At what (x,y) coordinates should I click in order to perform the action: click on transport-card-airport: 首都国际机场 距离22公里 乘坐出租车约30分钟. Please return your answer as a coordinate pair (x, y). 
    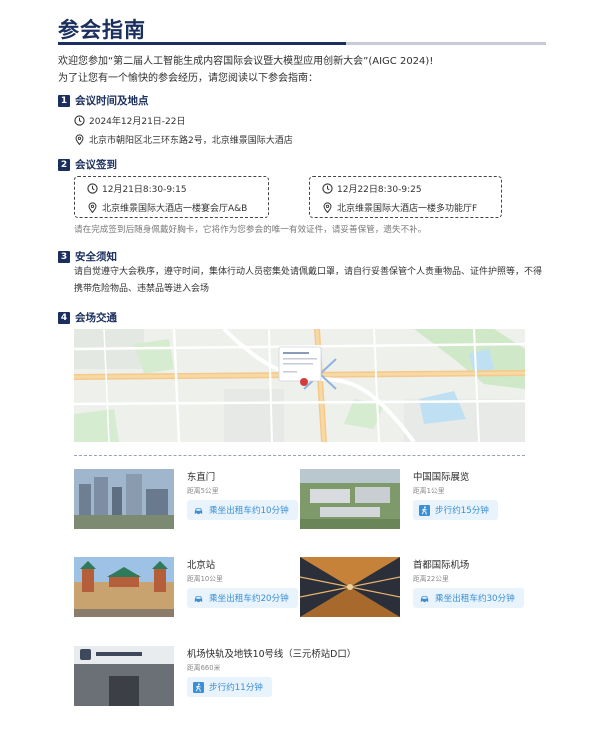
    Looking at the image, I should click on (412, 593).